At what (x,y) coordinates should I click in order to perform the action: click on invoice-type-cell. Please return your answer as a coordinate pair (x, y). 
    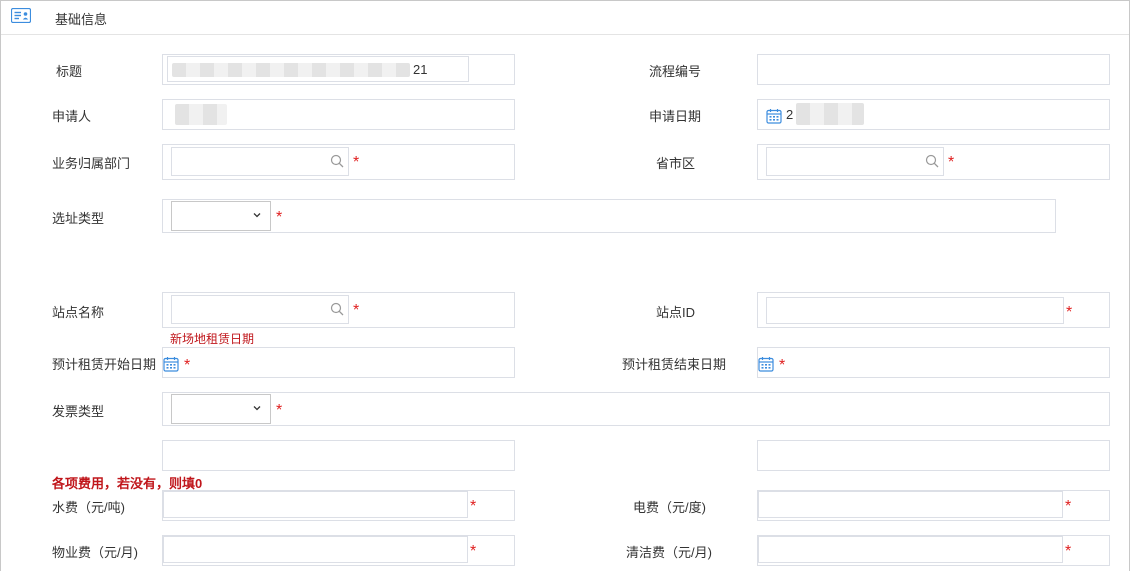
    Looking at the image, I should click on (636, 409).